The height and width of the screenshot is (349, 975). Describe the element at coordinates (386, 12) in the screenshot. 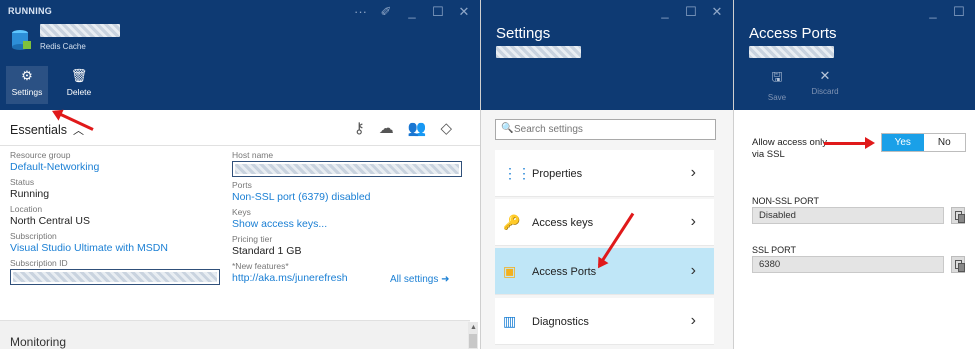

I see `pin-icon: ✐` at that location.